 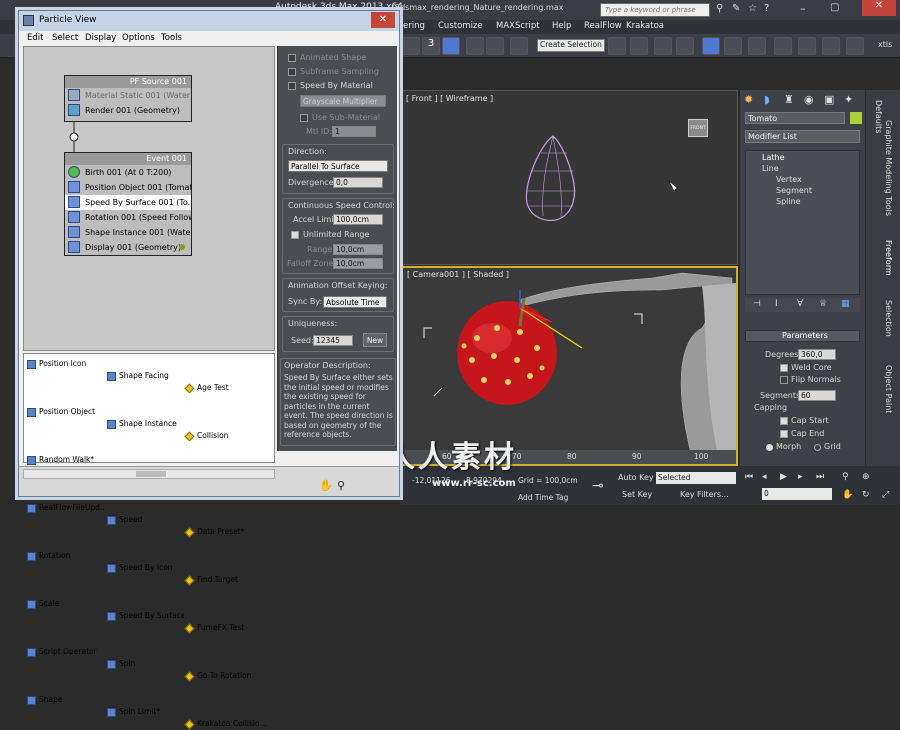 I want to click on close-icon: ✕, so click(x=879, y=8).